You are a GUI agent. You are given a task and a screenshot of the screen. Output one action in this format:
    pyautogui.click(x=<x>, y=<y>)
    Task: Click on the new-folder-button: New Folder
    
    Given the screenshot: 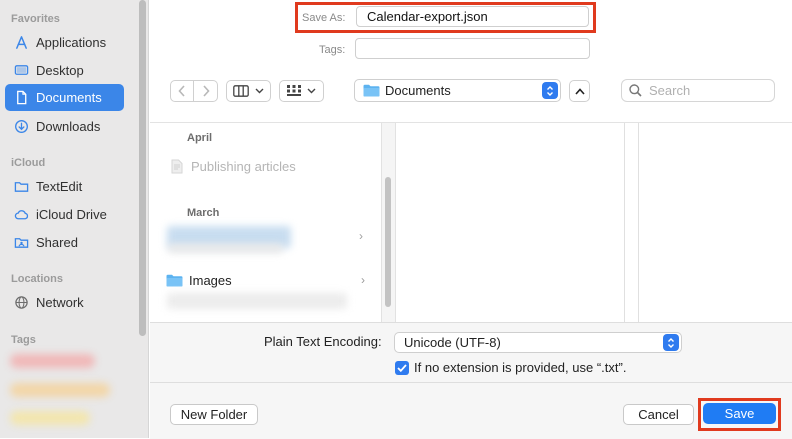 What is the action you would take?
    pyautogui.click(x=214, y=414)
    